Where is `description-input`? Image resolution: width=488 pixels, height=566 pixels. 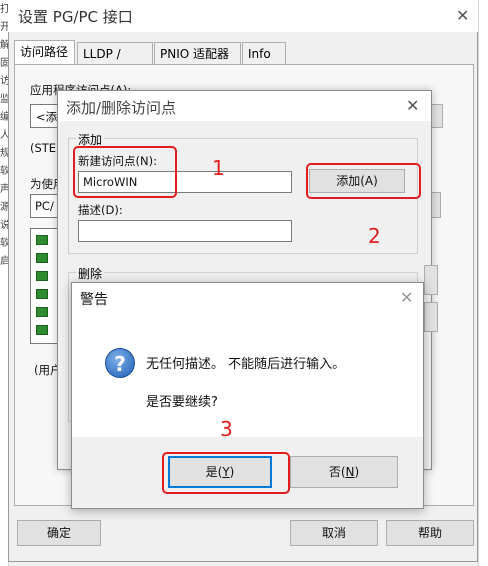
description-input is located at coordinates (185, 231).